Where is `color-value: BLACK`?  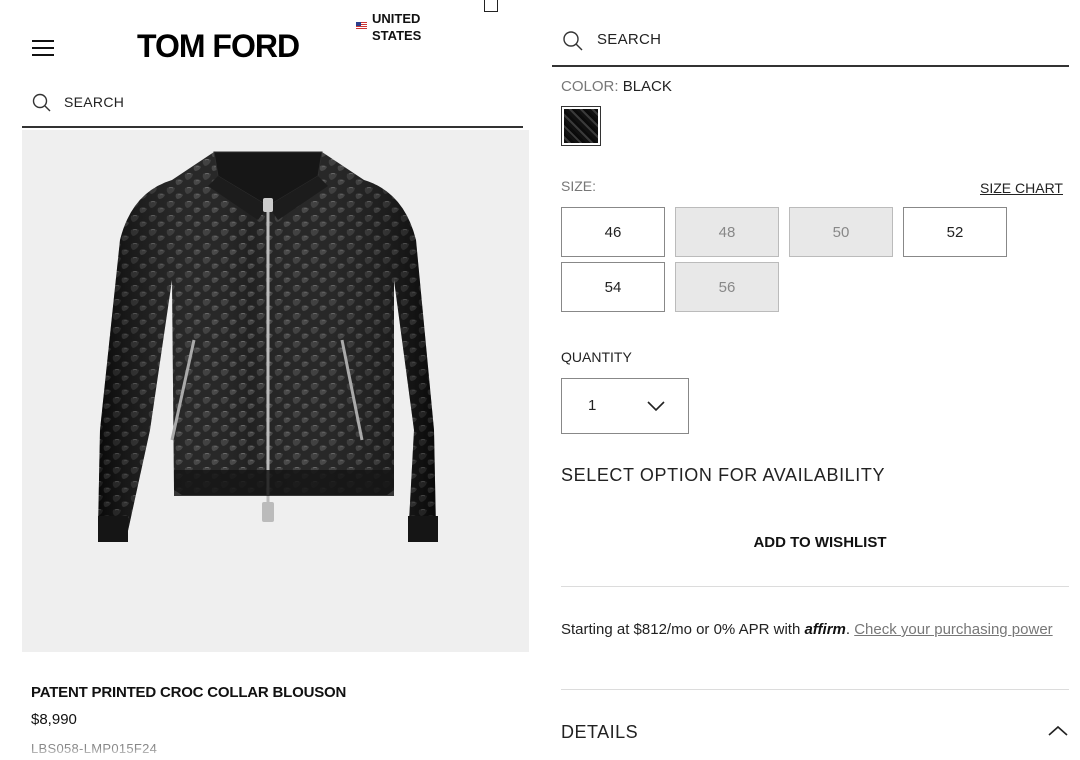 color-value: BLACK is located at coordinates (647, 86).